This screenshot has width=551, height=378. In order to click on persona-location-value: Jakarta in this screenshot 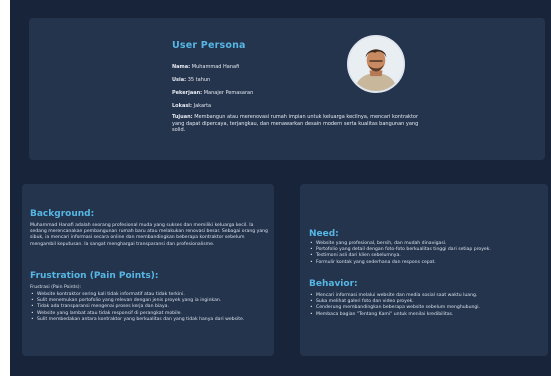, I will do `click(202, 106)`.